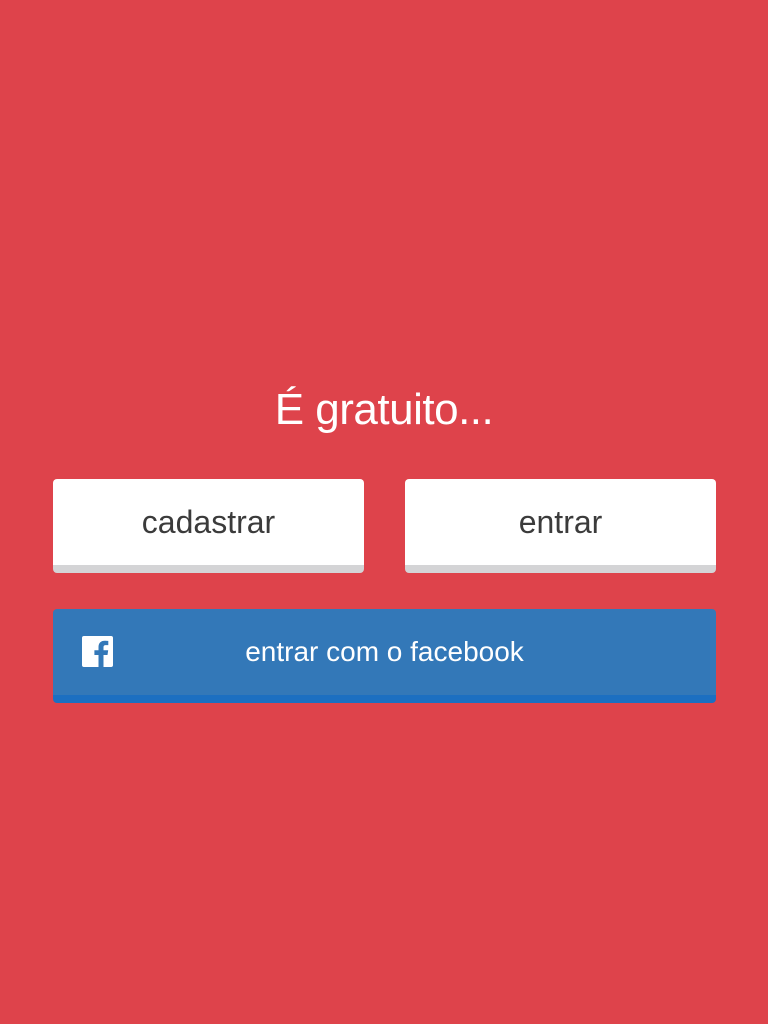  Describe the element at coordinates (208, 521) in the screenshot. I see `signup-button-label: cadastrar` at that location.